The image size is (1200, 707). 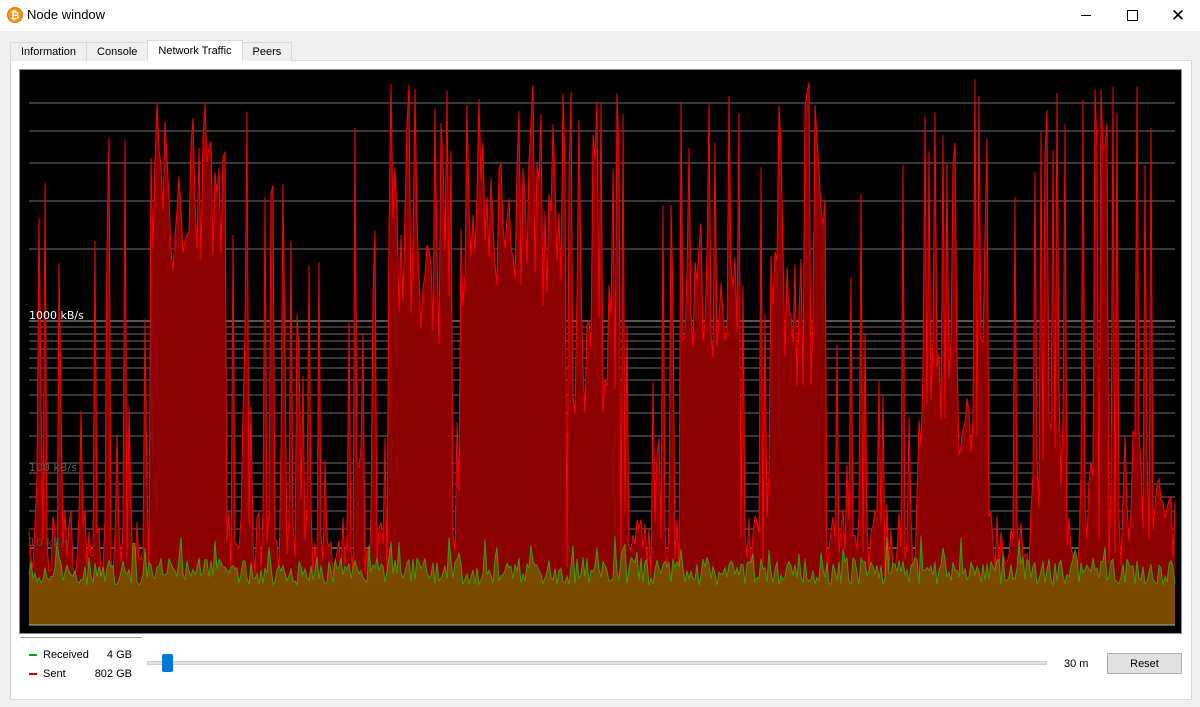 I want to click on tab-peers: Peers, so click(x=267, y=51).